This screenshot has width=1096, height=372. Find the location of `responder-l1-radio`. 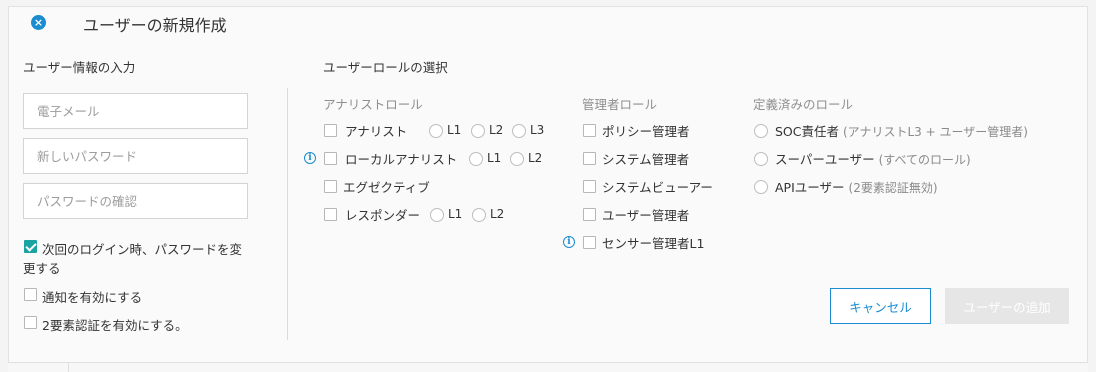

responder-l1-radio is located at coordinates (437, 215).